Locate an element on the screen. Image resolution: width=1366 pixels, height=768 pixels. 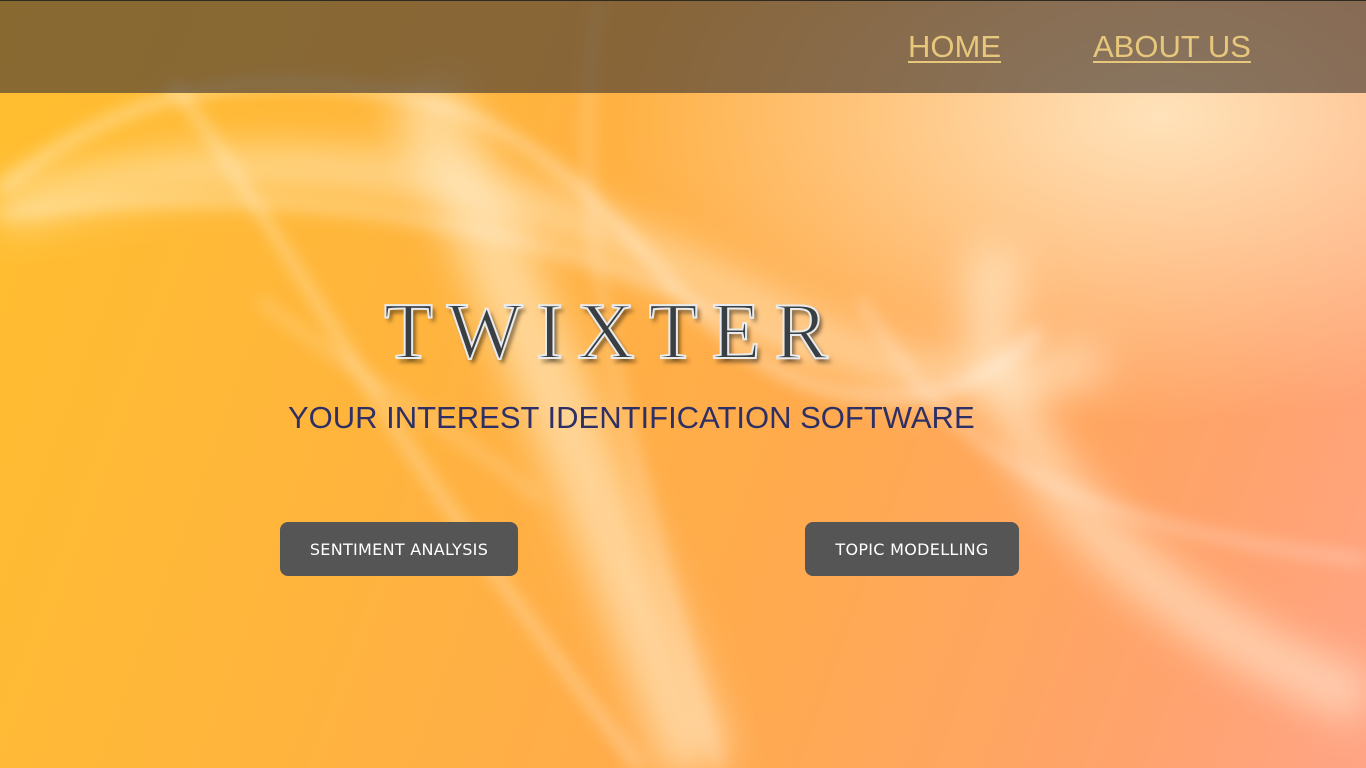
nav-link-home: HOME is located at coordinates (954, 47).